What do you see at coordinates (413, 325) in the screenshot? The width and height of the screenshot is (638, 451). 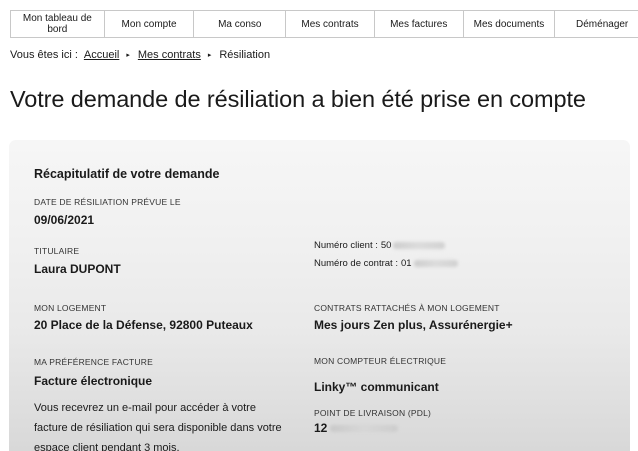 I see `attached-contracts-value: Mes jours Zen plus, Assurénergie+` at bounding box center [413, 325].